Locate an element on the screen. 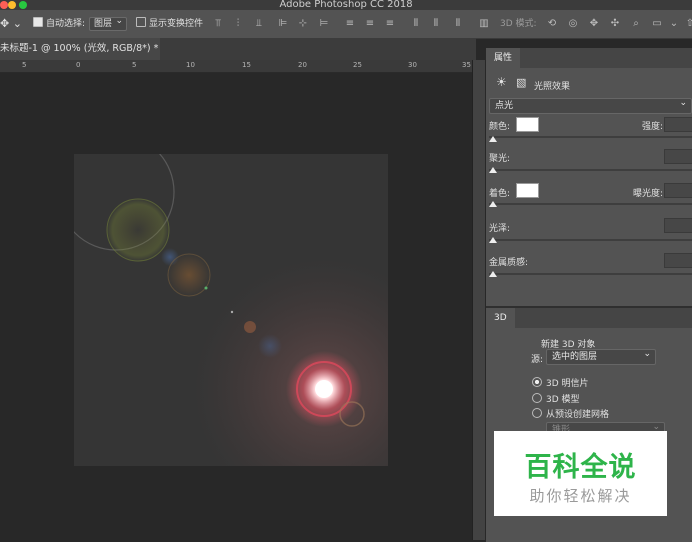 The image size is (692, 542). option-label: 3D 明信片 is located at coordinates (567, 384).